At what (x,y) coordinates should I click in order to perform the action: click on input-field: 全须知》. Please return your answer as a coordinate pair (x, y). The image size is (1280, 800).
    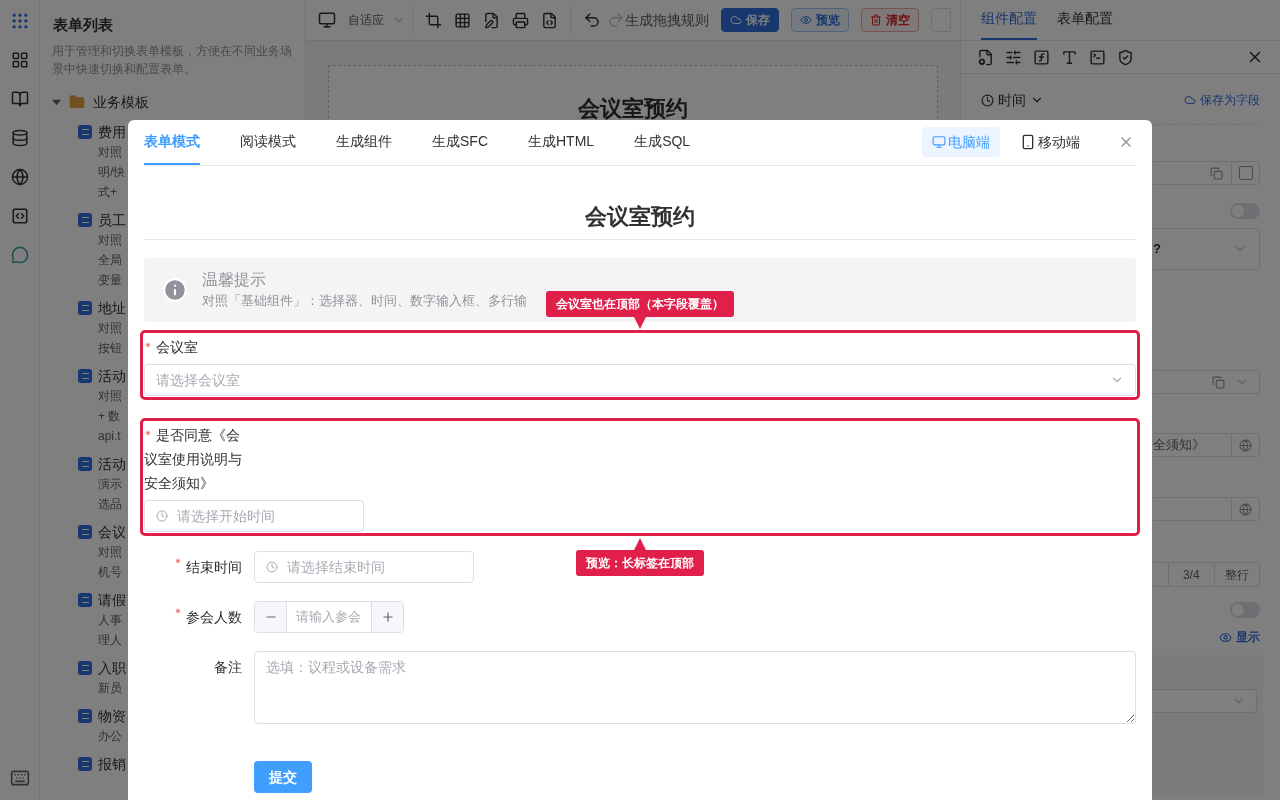
    Looking at the image, I should click on (1206, 445).